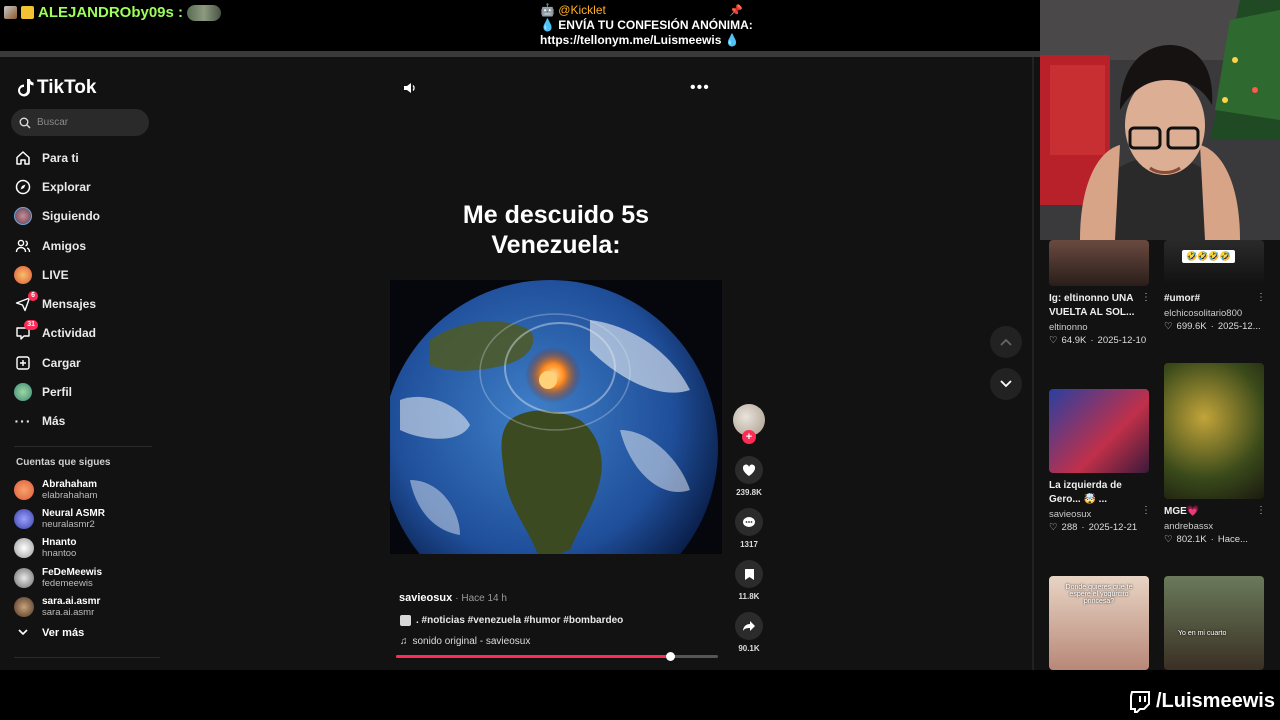 The image size is (1280, 720). Describe the element at coordinates (1182, 298) in the screenshot. I see `card-title: #umor#` at that location.